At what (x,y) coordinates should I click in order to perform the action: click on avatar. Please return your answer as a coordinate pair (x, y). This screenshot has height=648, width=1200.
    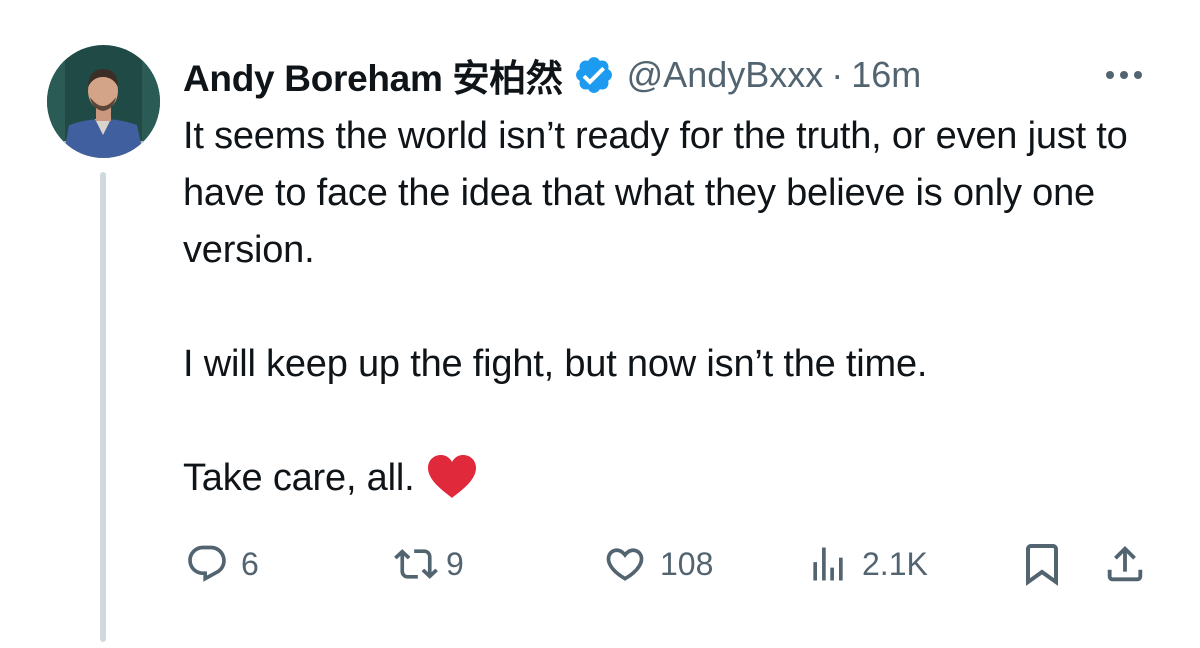
    Looking at the image, I should click on (103, 101).